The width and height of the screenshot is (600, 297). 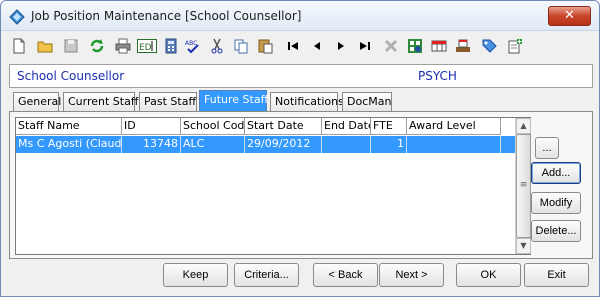 What do you see at coordinates (168, 102) in the screenshot?
I see `tab-past-staff: Past Staff` at bounding box center [168, 102].